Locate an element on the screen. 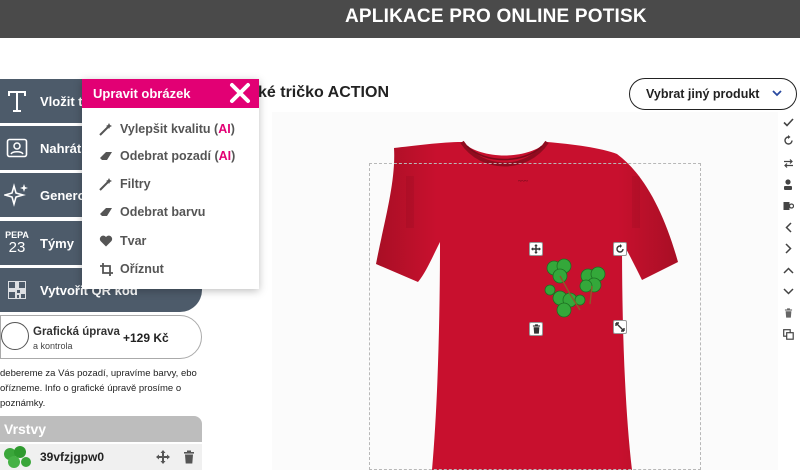  change-product-label: Vybrat jiný produkt is located at coordinates (703, 94).